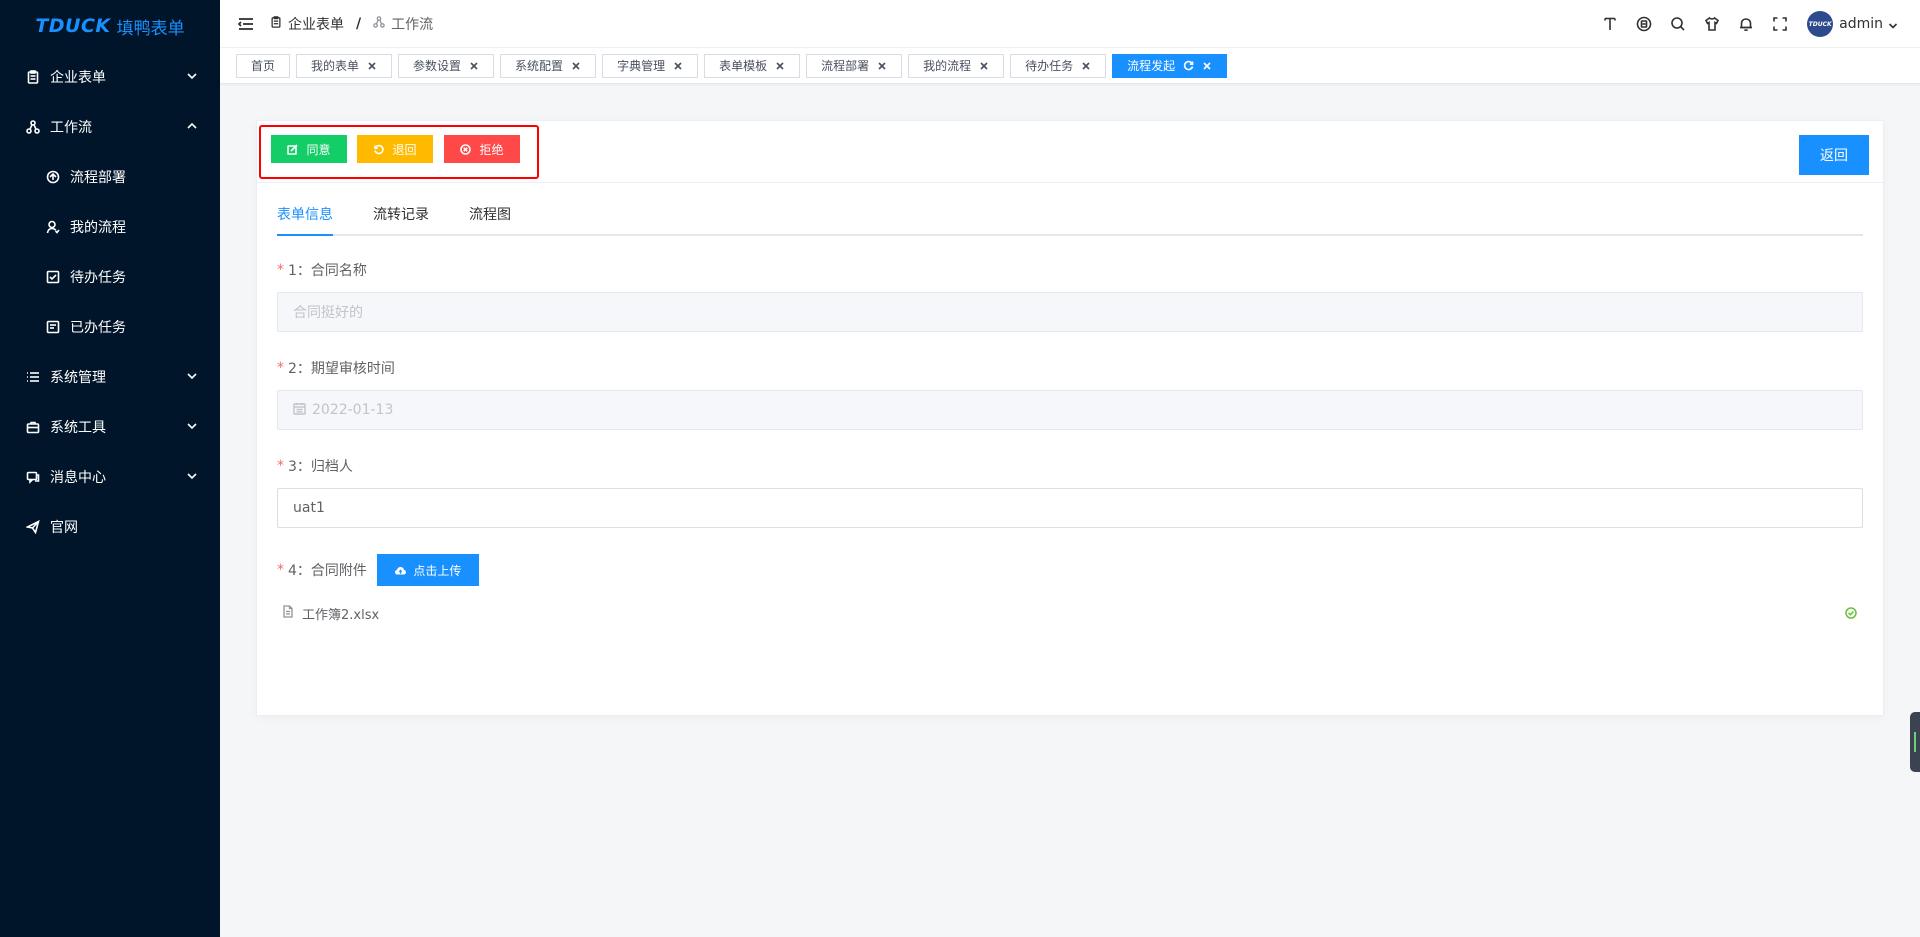 The image size is (1920, 937). I want to click on tag-home: 首页, so click(263, 65).